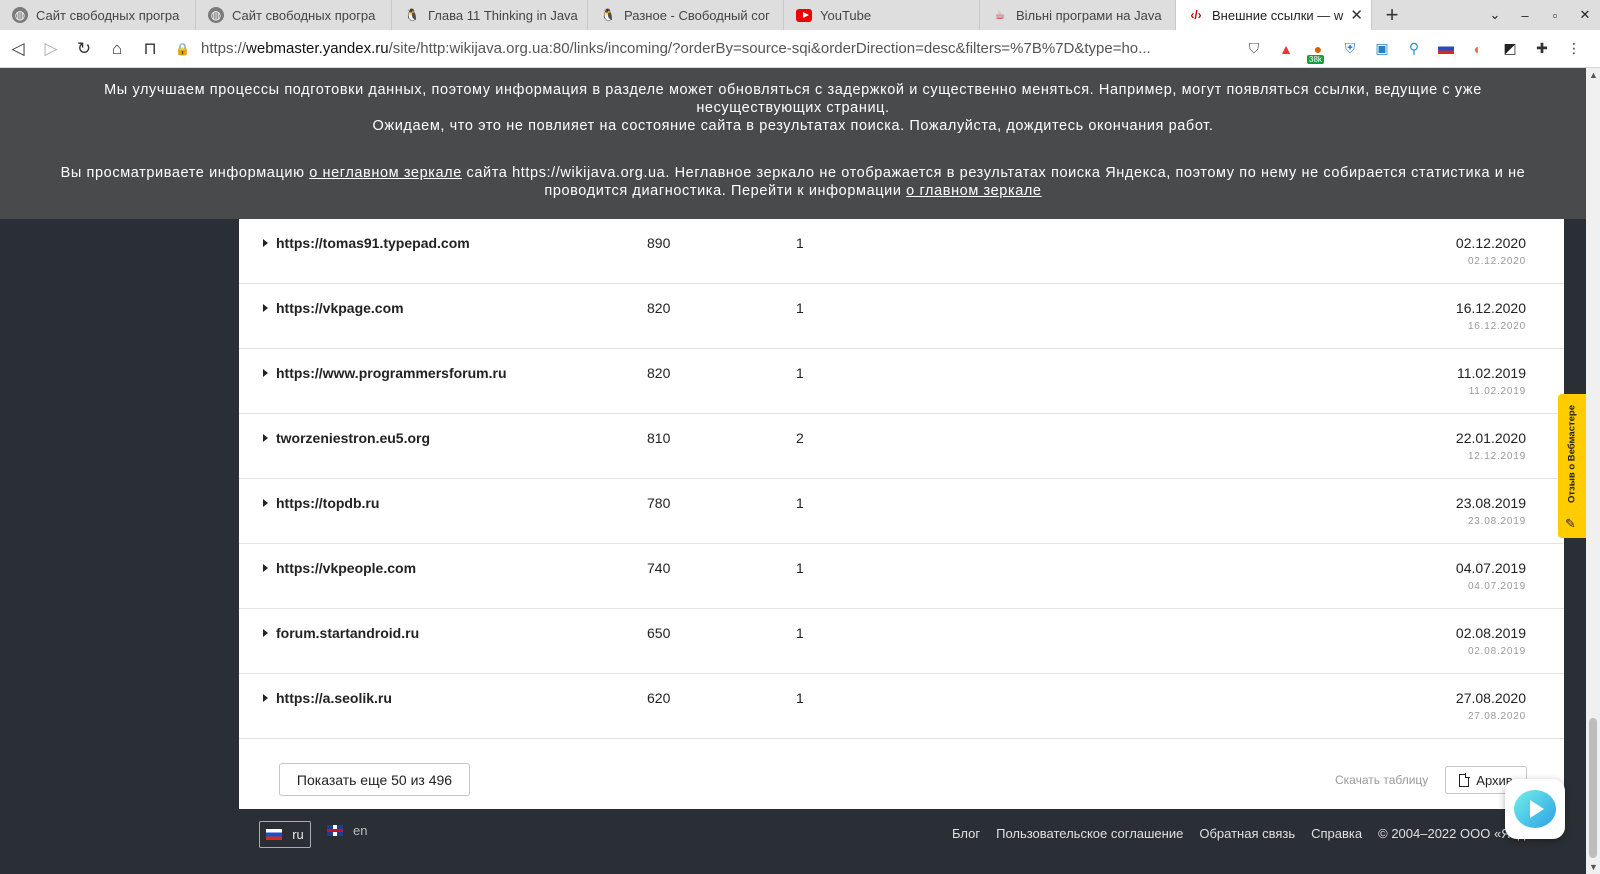  Describe the element at coordinates (1446, 49) in the screenshot. I see `russia-flag-extension-icon` at that location.